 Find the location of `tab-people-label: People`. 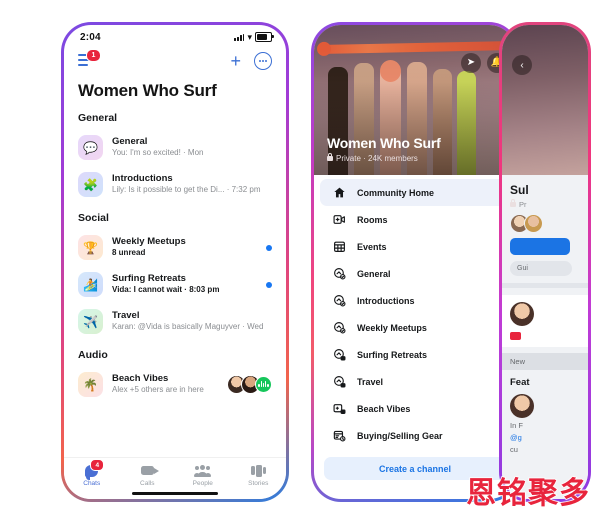

tab-people-label: People is located at coordinates (202, 483).